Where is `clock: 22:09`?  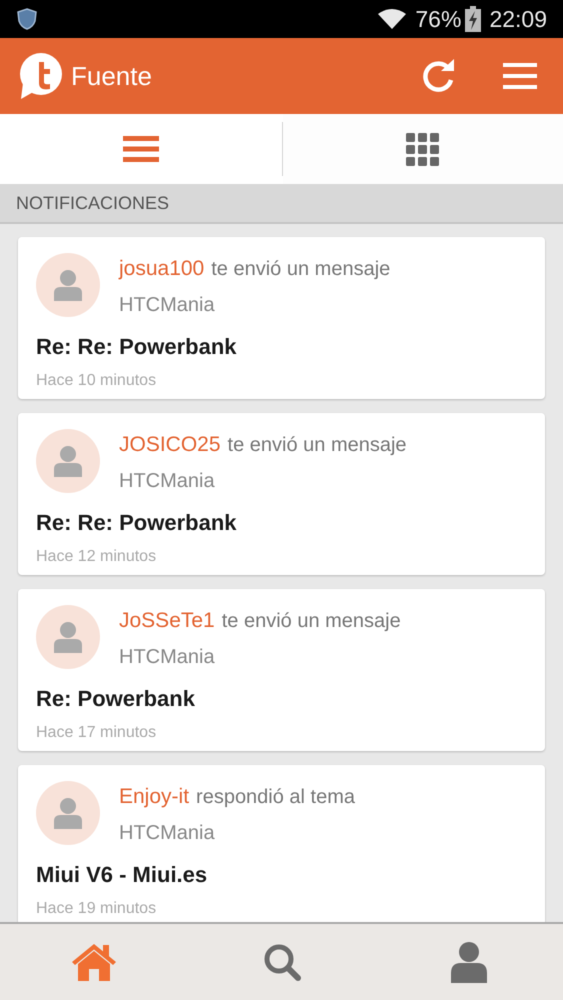 clock: 22:09 is located at coordinates (518, 19).